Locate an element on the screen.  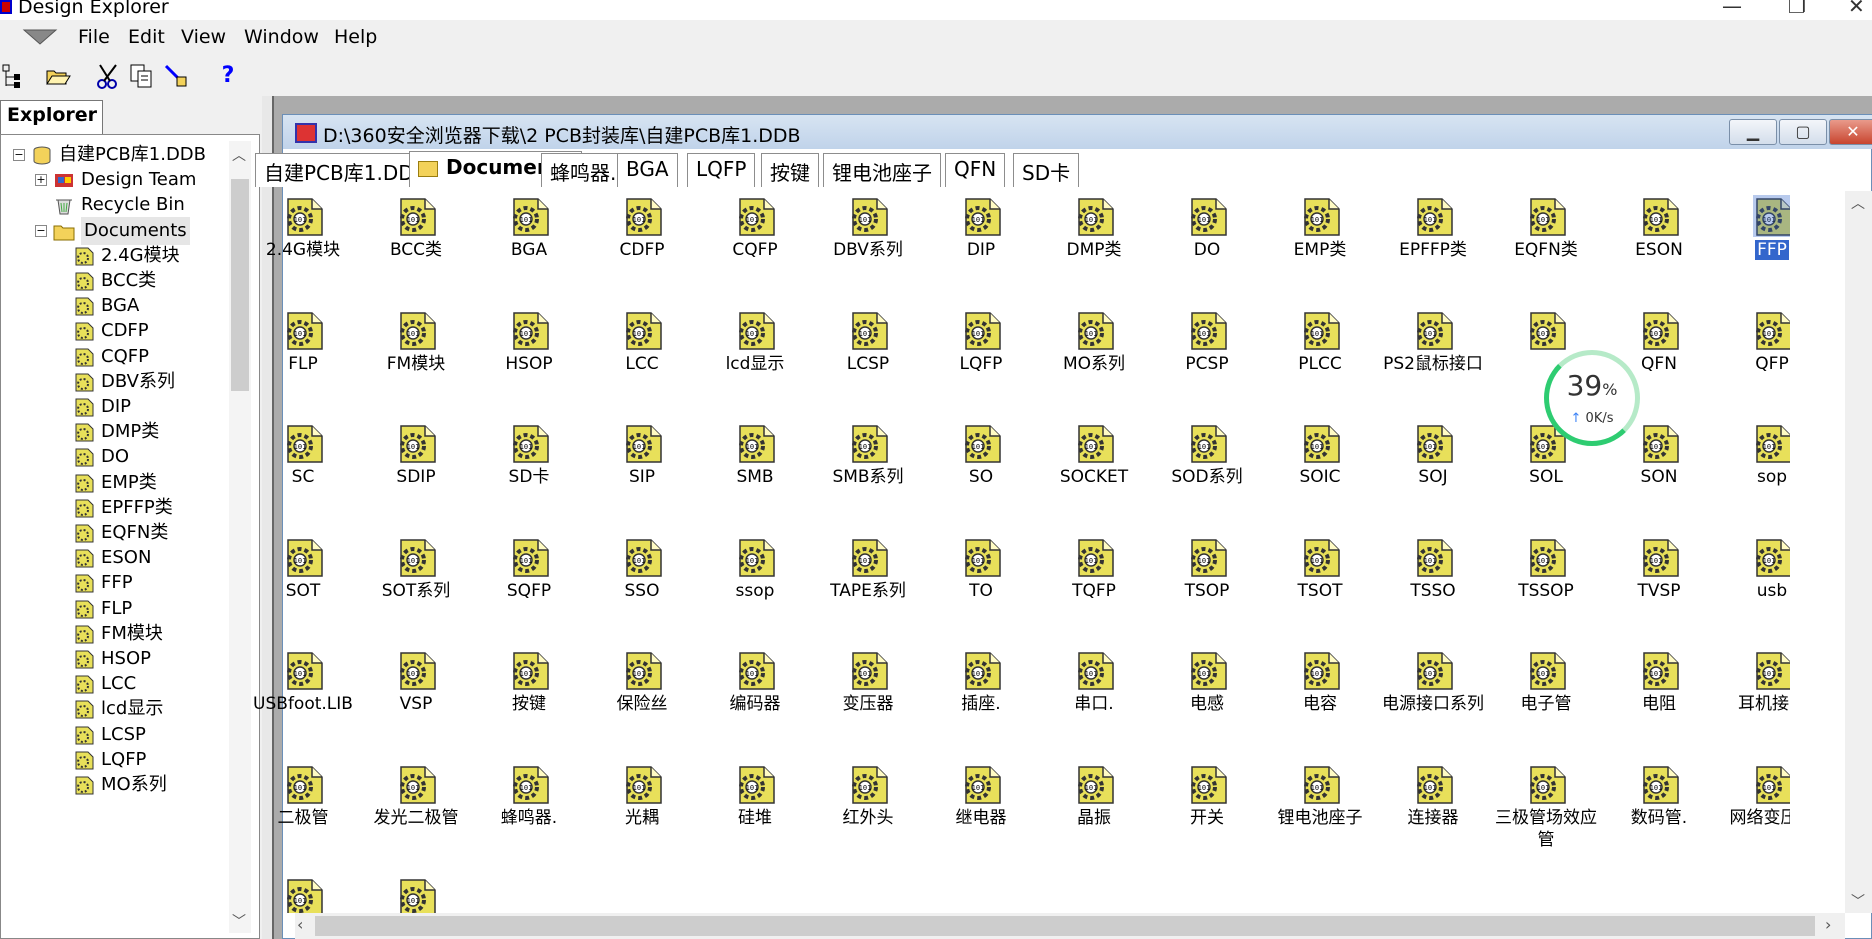
document-item: 101 MO系列 is located at coordinates (1094, 361).